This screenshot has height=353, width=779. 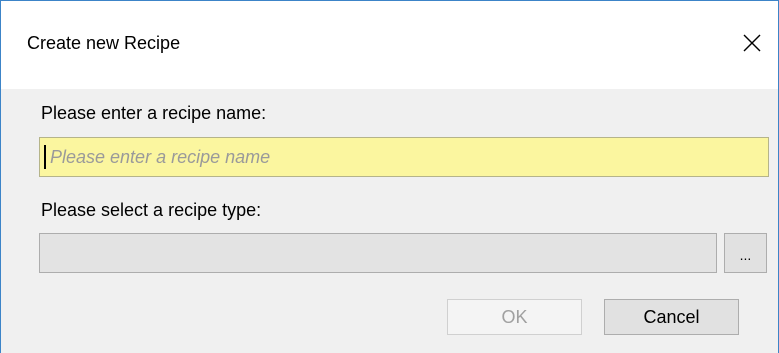 What do you see at coordinates (378, 253) in the screenshot?
I see `recipe-type-field` at bounding box center [378, 253].